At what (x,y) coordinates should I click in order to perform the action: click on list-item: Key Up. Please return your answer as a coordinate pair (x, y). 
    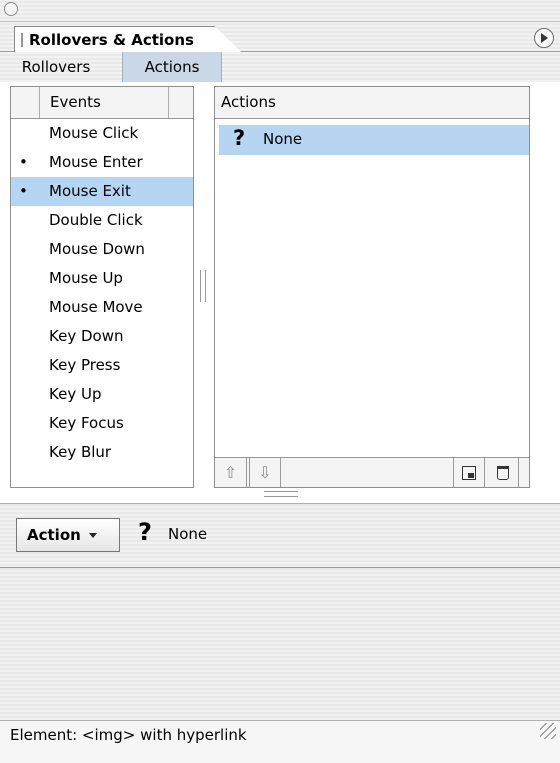
    Looking at the image, I should click on (102, 394).